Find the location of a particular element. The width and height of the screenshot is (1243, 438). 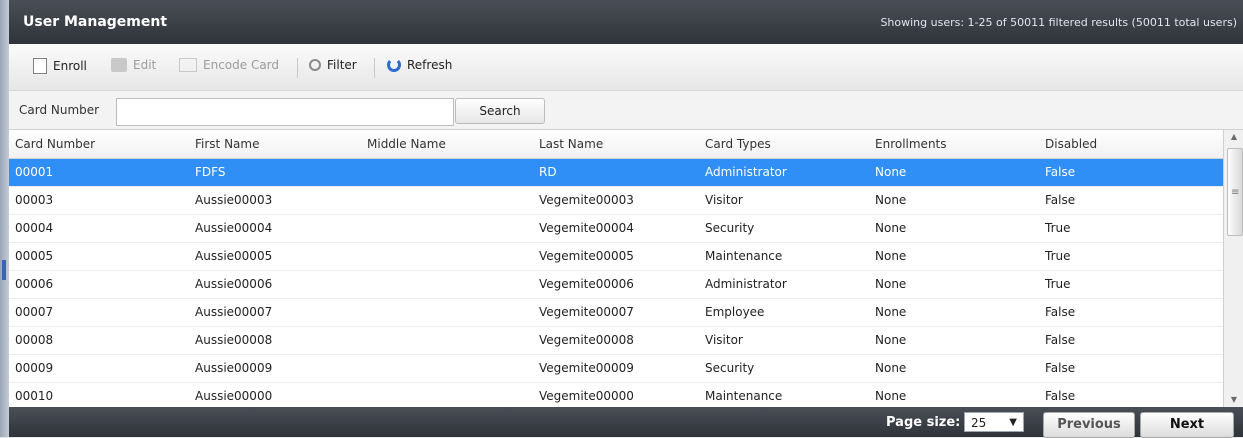

encode-card-icon is located at coordinates (188, 65).